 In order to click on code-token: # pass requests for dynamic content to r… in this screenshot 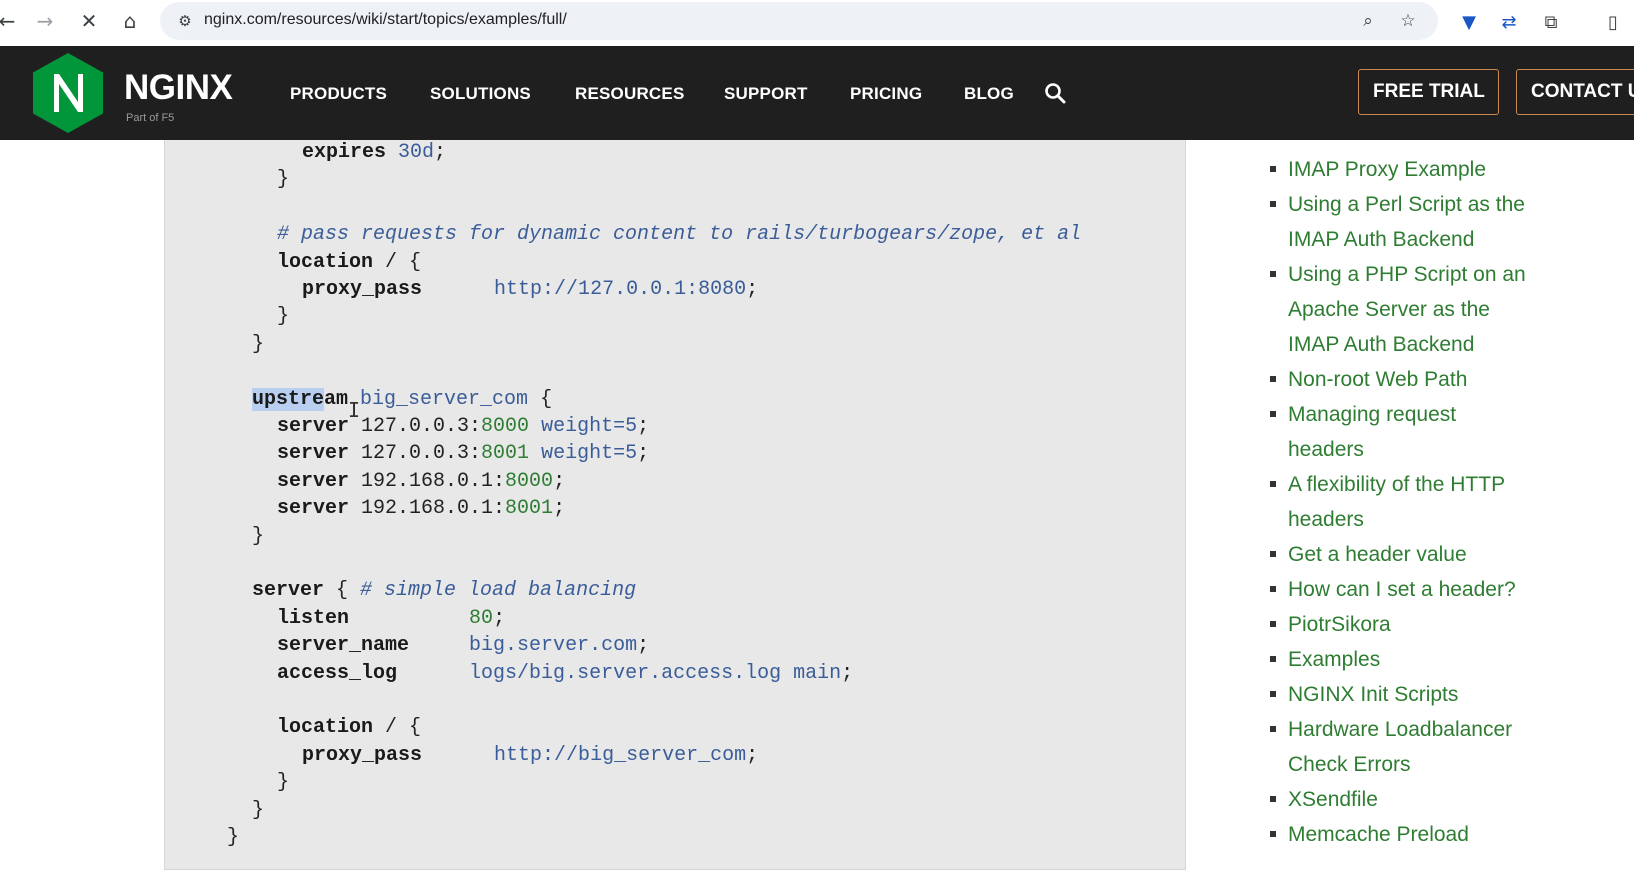, I will do `click(679, 235)`.